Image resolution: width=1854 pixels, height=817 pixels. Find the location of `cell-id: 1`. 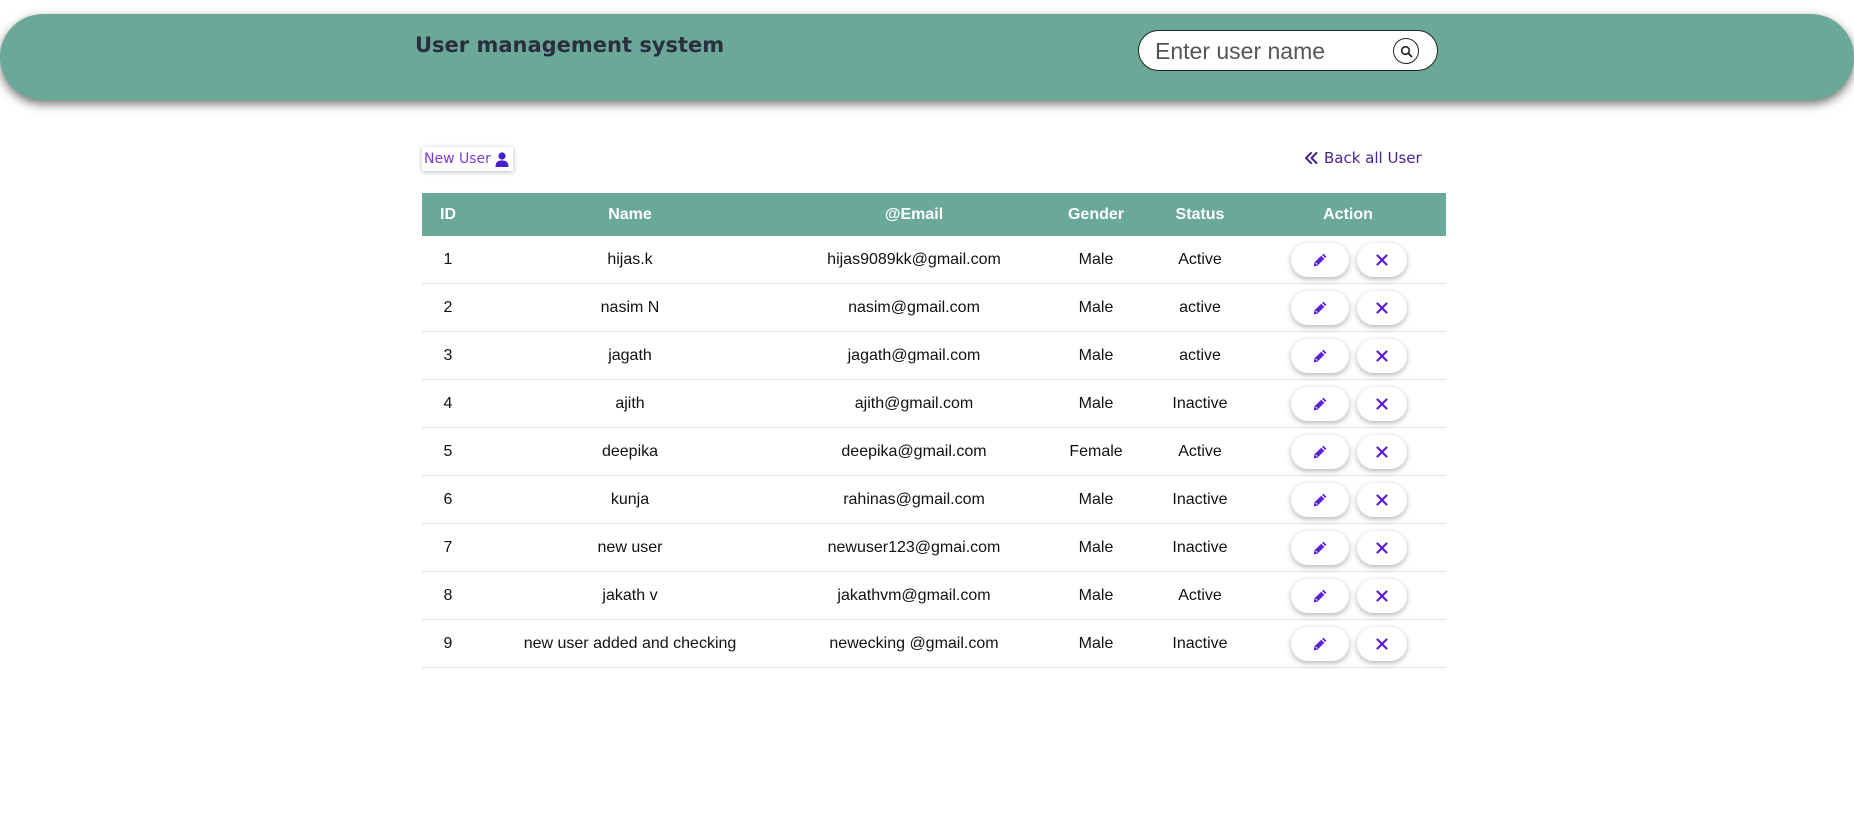

cell-id: 1 is located at coordinates (448, 260).